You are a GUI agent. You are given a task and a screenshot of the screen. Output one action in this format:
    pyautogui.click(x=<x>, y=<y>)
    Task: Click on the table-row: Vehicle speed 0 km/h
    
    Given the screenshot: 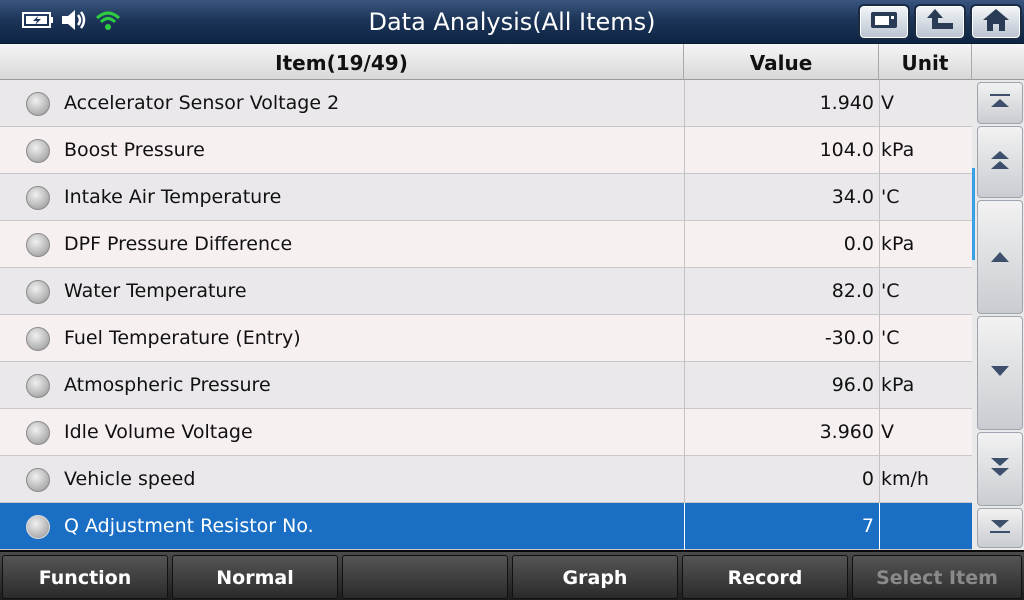 What is the action you would take?
    pyautogui.click(x=486, y=479)
    